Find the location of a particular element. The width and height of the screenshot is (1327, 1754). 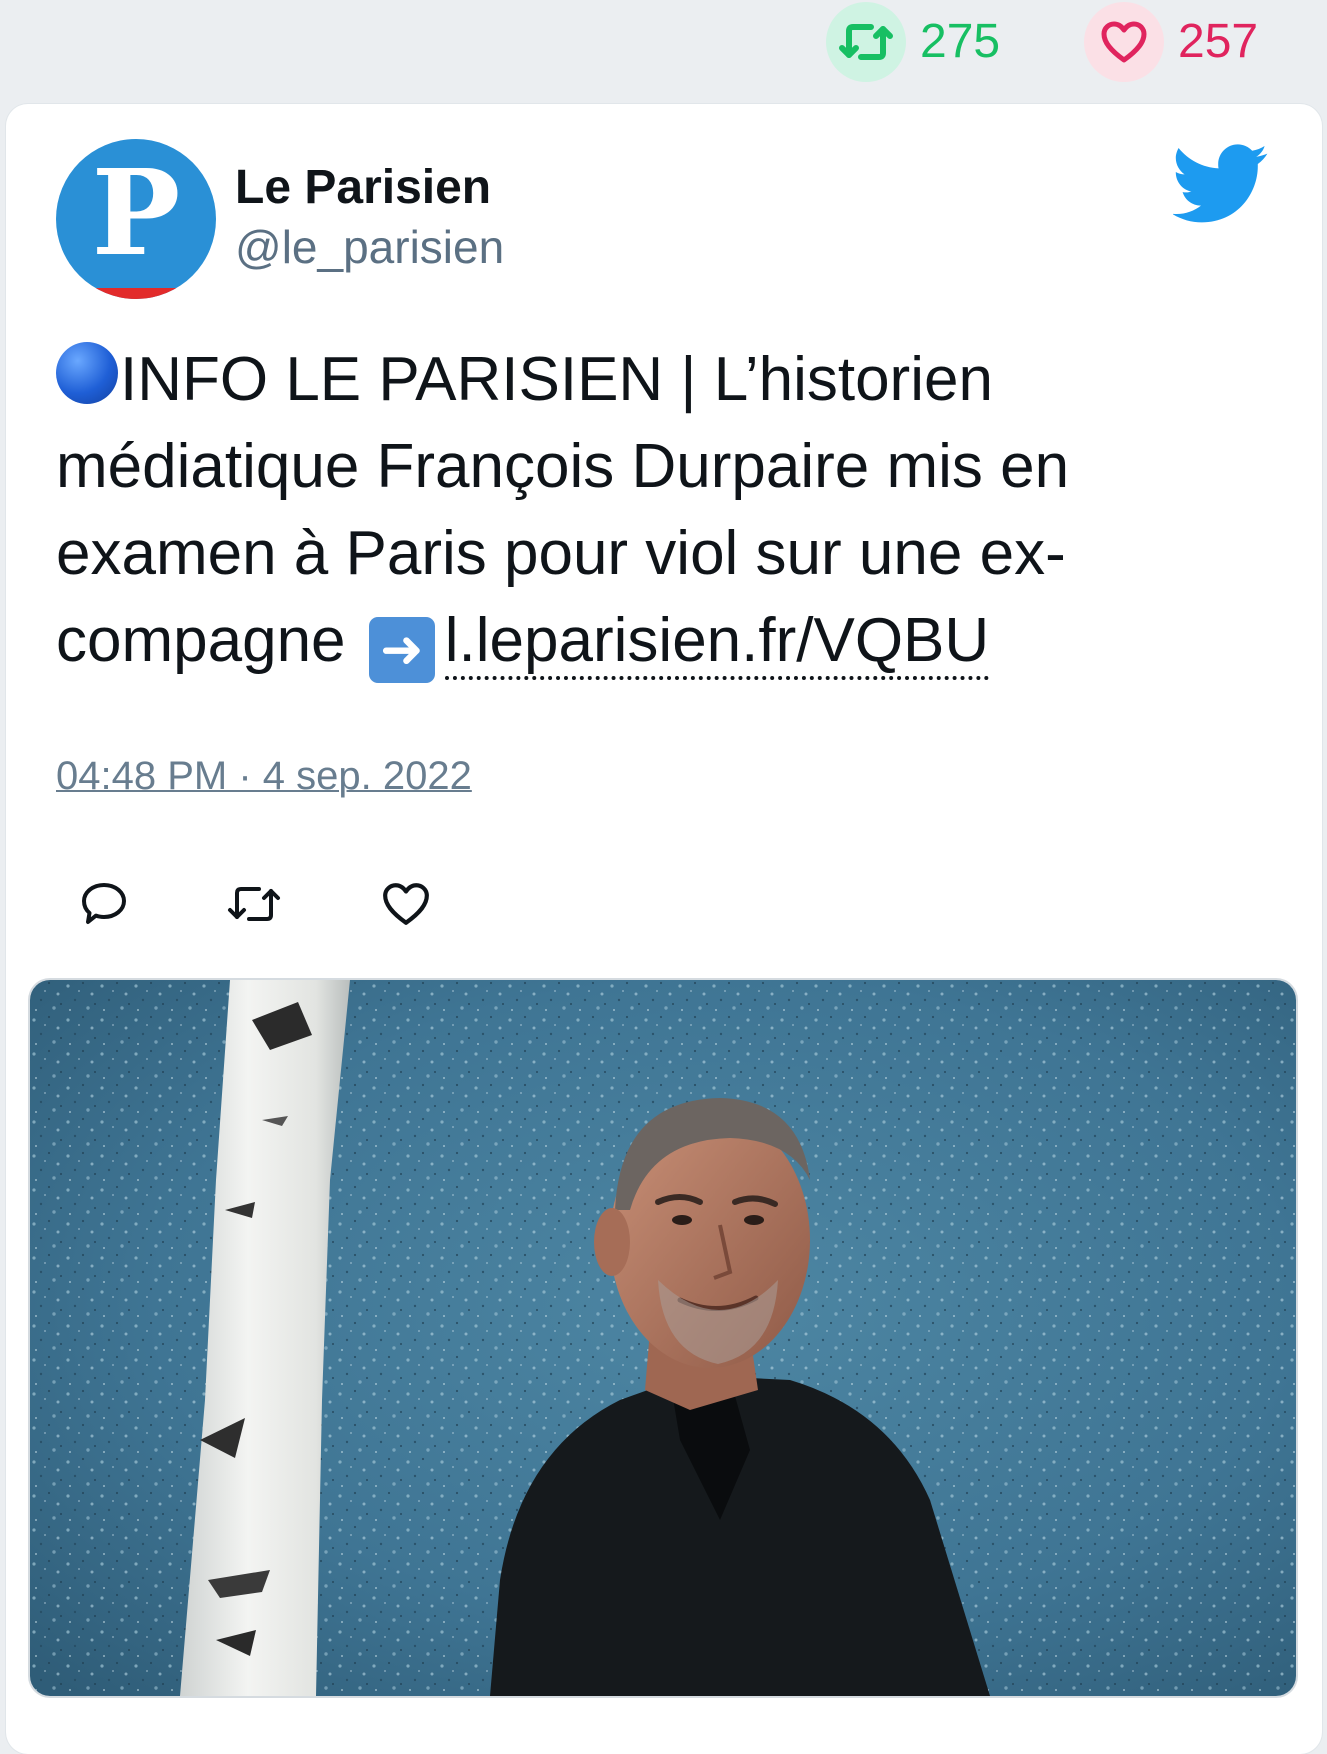

like-button is located at coordinates (406, 904).